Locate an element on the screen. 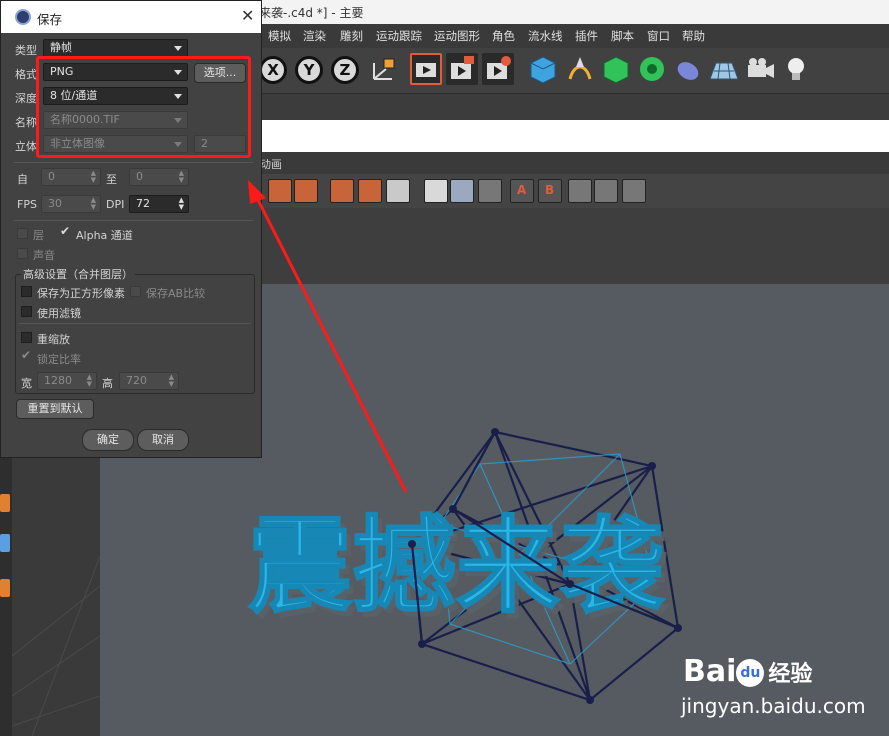  a-swap-icon: A is located at coordinates (522, 191).